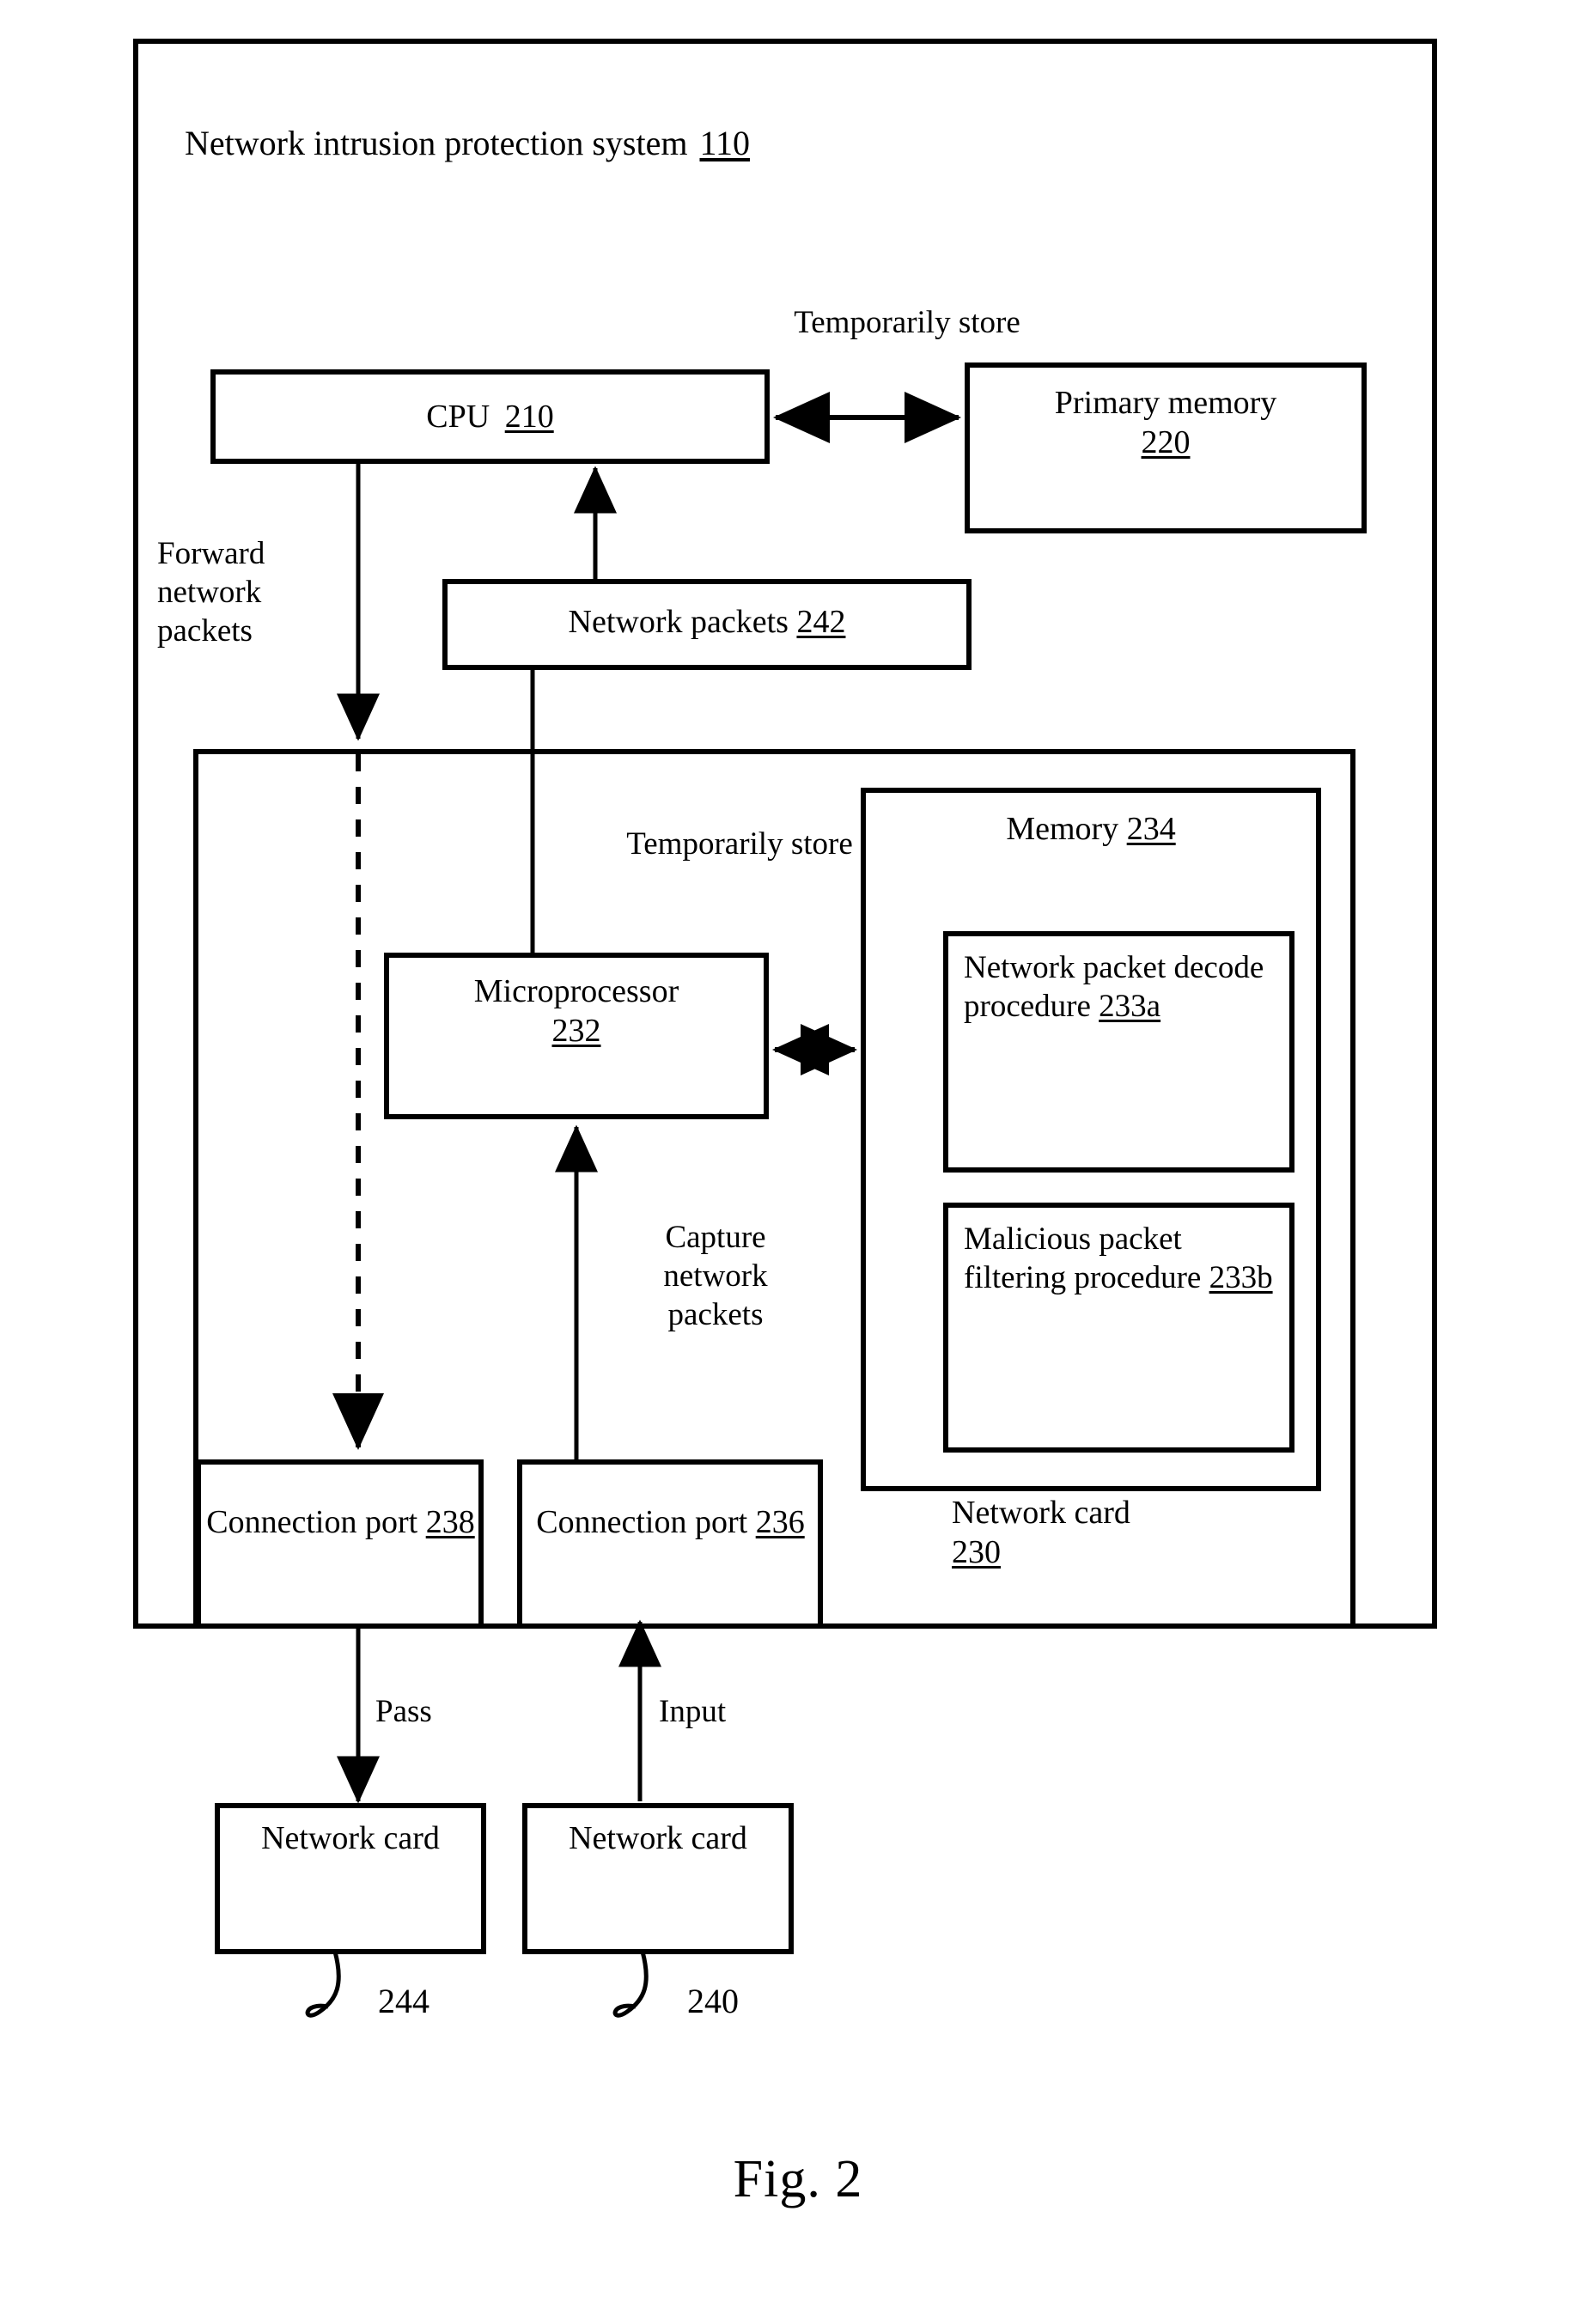 The height and width of the screenshot is (2321, 1596). What do you see at coordinates (1123, 987) in the screenshot?
I see `decode-procedure-box-label: Network packet decode procedure 233a` at bounding box center [1123, 987].